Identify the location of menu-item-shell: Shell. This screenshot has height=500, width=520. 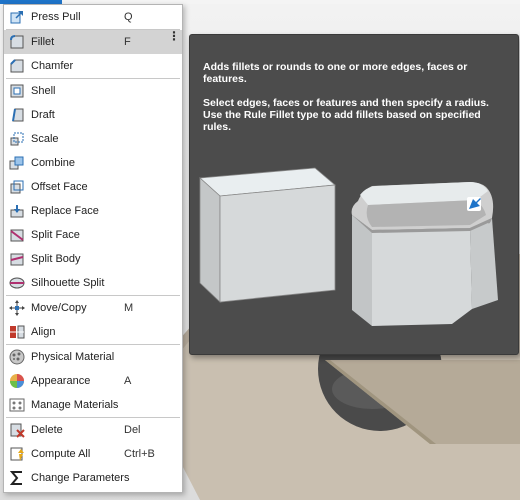
(93, 91).